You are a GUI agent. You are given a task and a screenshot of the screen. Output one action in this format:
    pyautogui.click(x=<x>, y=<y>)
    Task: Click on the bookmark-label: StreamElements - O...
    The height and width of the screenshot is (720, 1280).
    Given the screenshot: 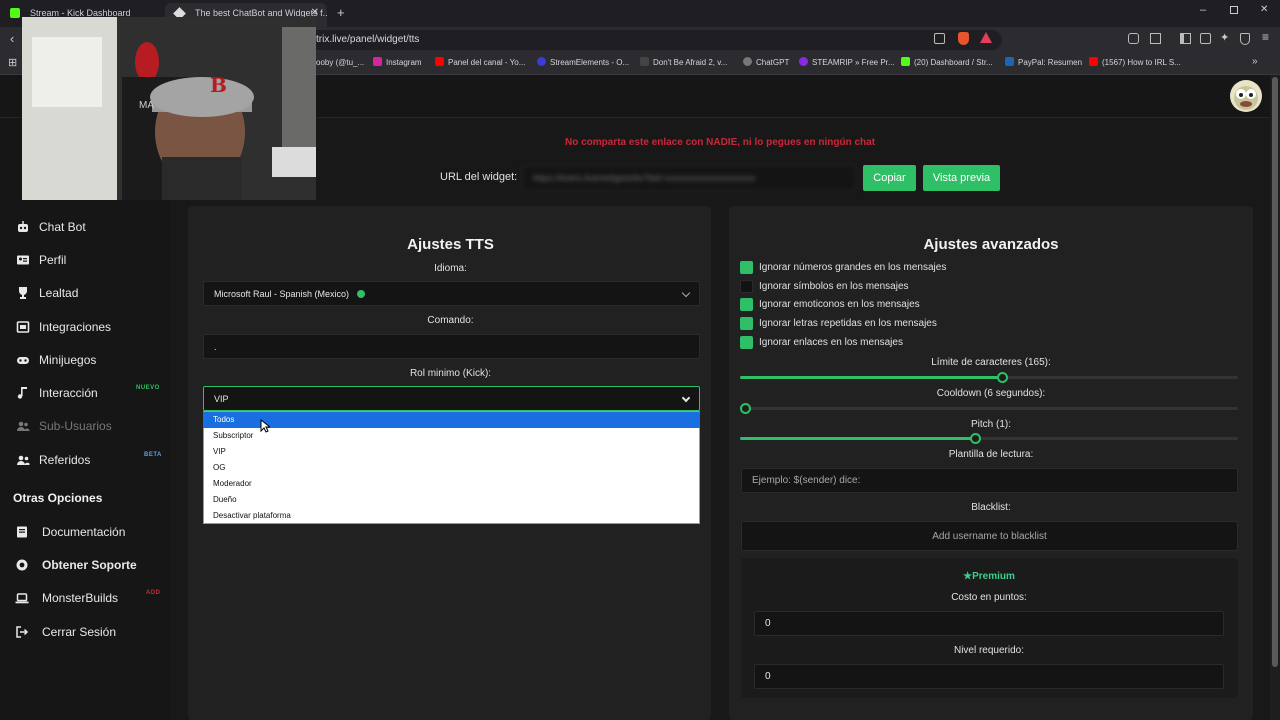 What is the action you would take?
    pyautogui.click(x=590, y=62)
    